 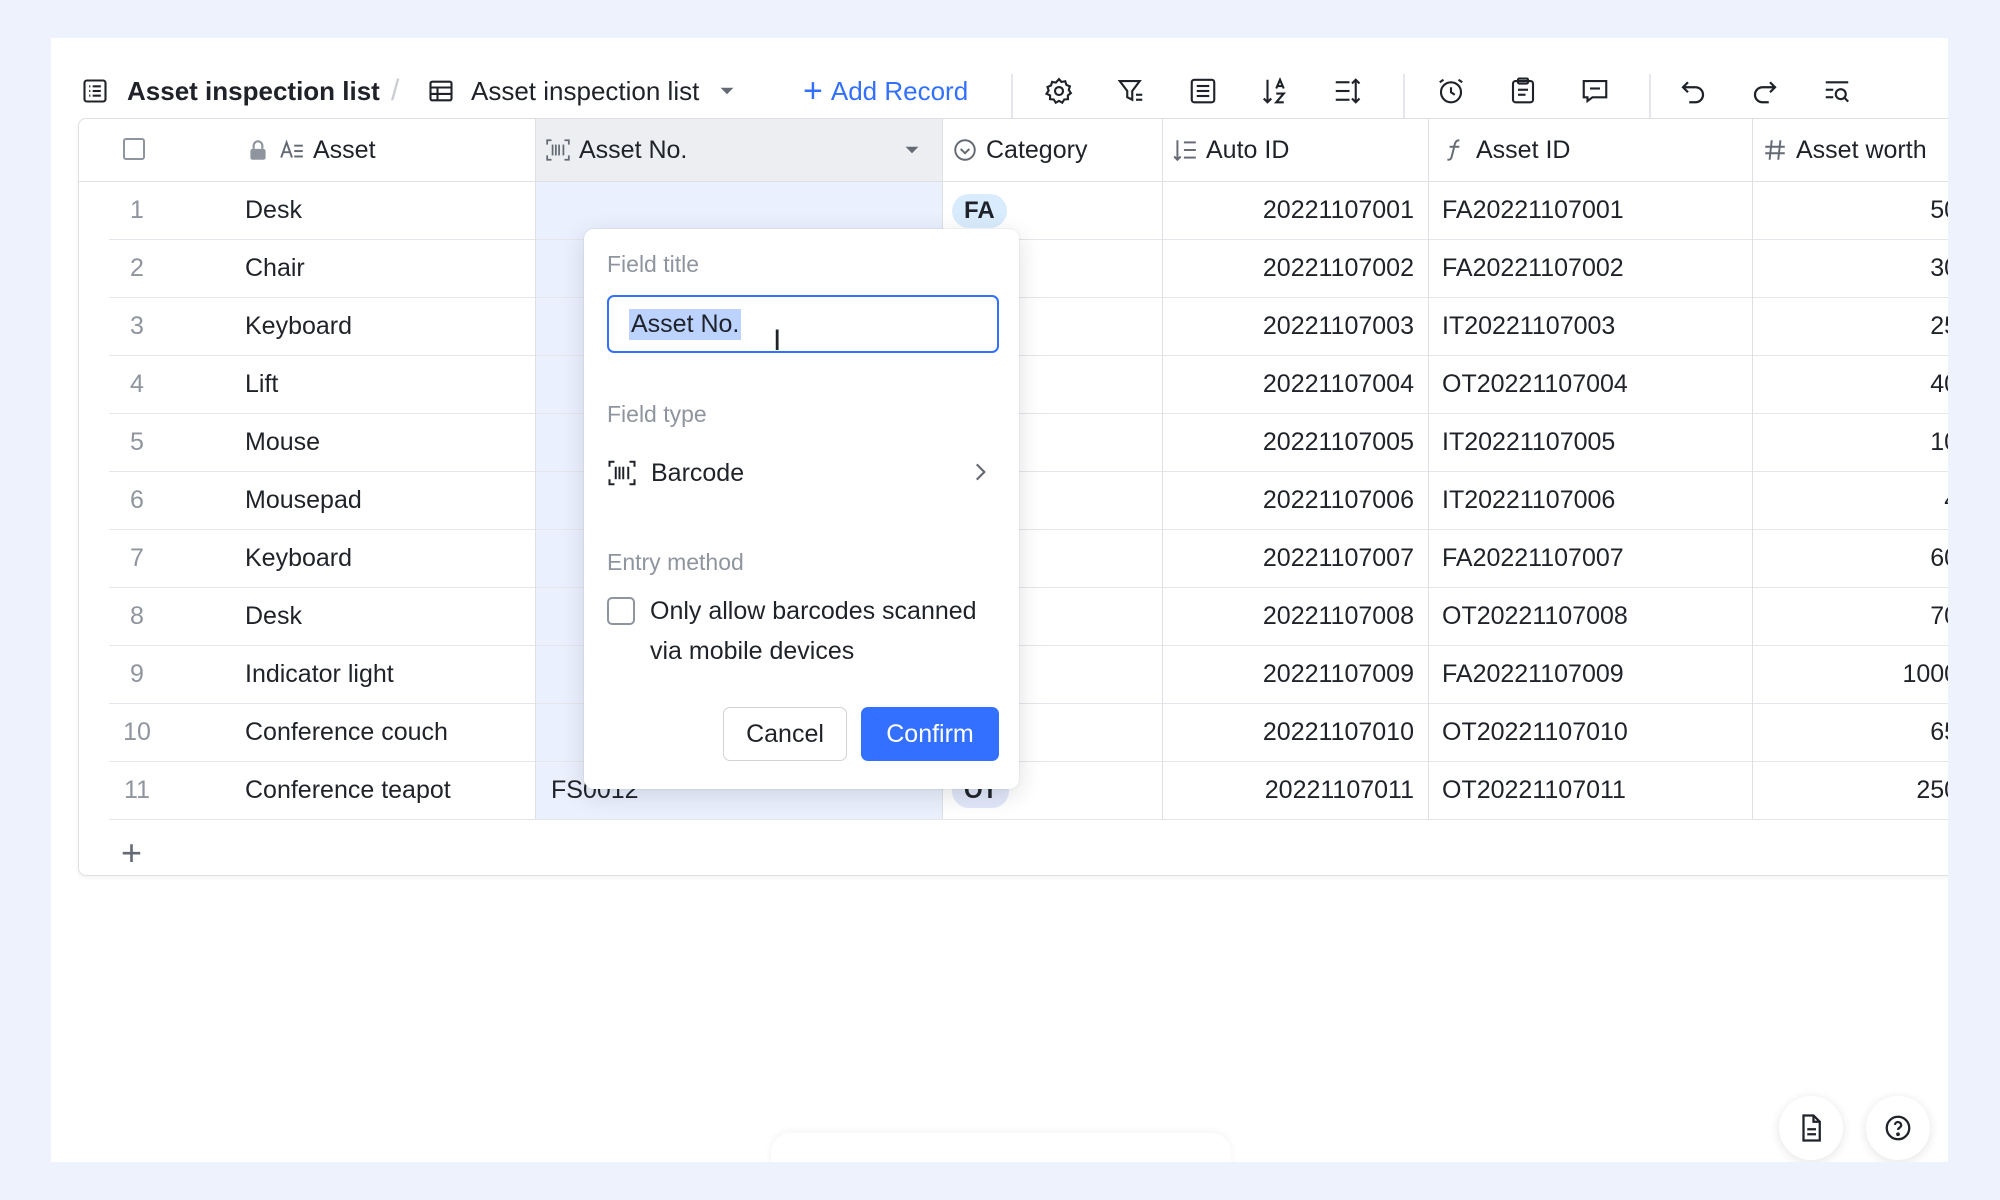 I want to click on cell-asset-id: IT20221107005, so click(x=1528, y=442).